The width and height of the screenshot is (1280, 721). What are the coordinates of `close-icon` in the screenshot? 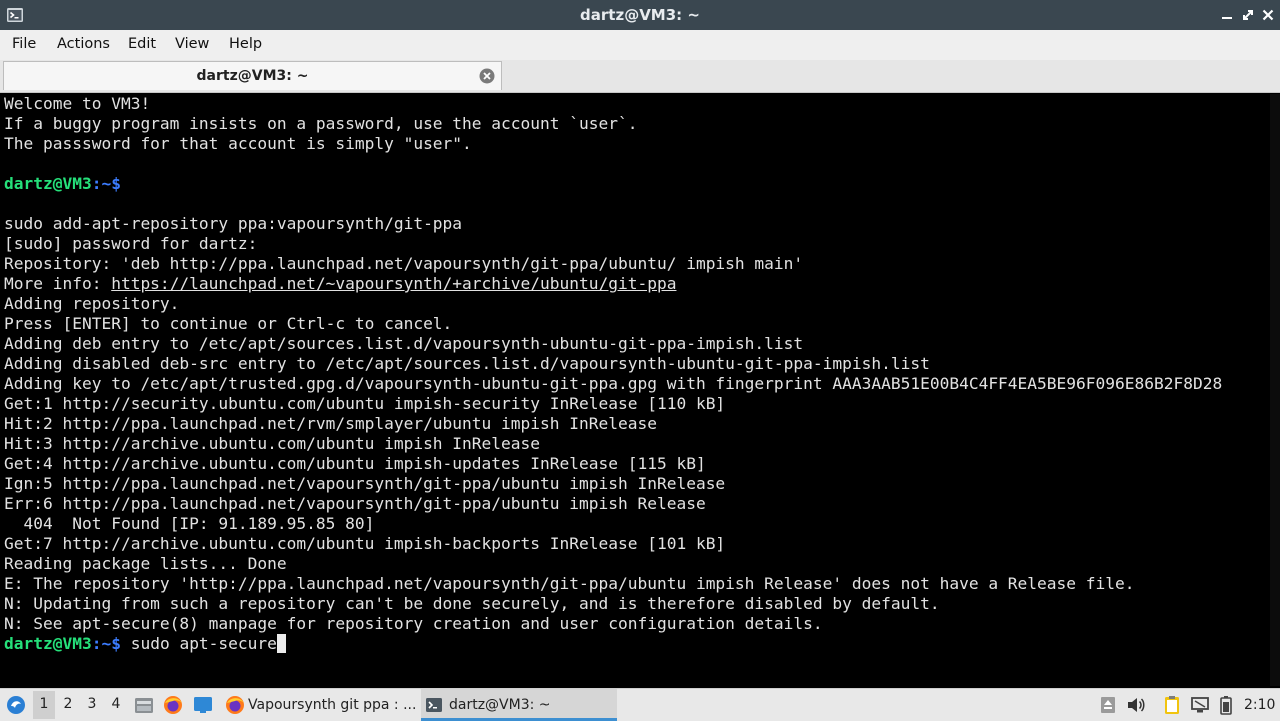 It's located at (1268, 15).